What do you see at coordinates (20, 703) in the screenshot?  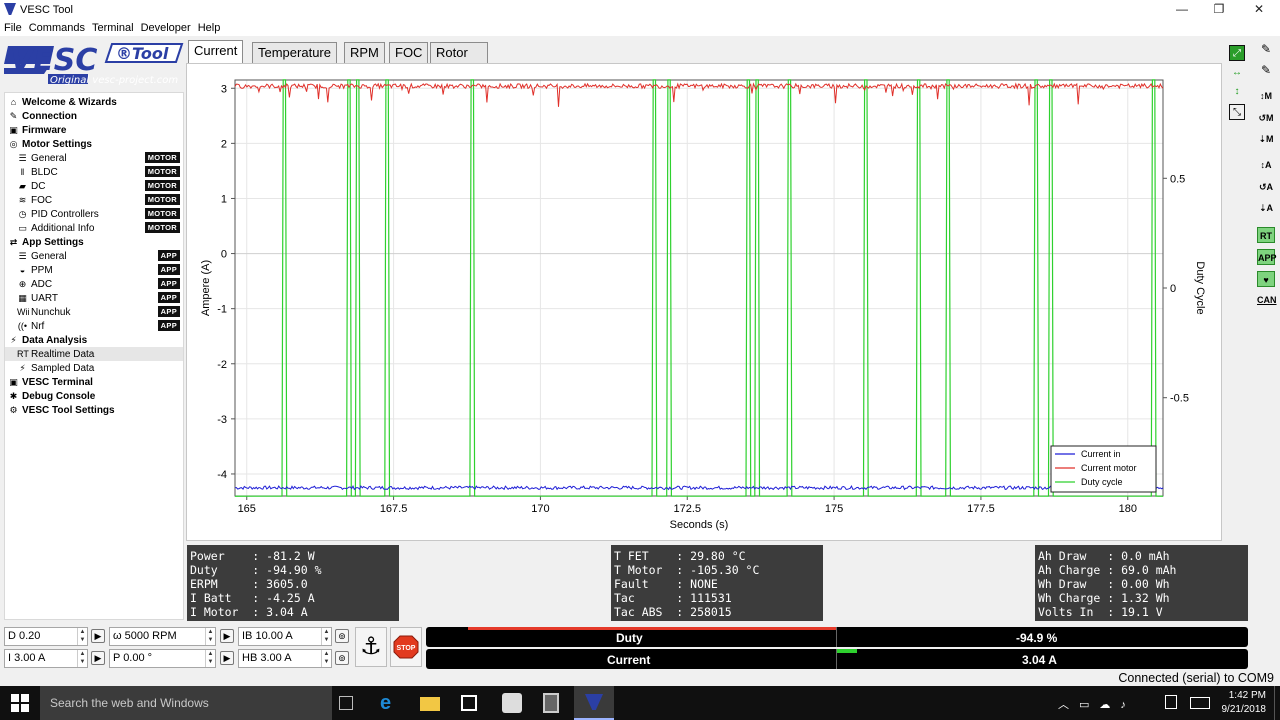 I see `windows-start-icon` at bounding box center [20, 703].